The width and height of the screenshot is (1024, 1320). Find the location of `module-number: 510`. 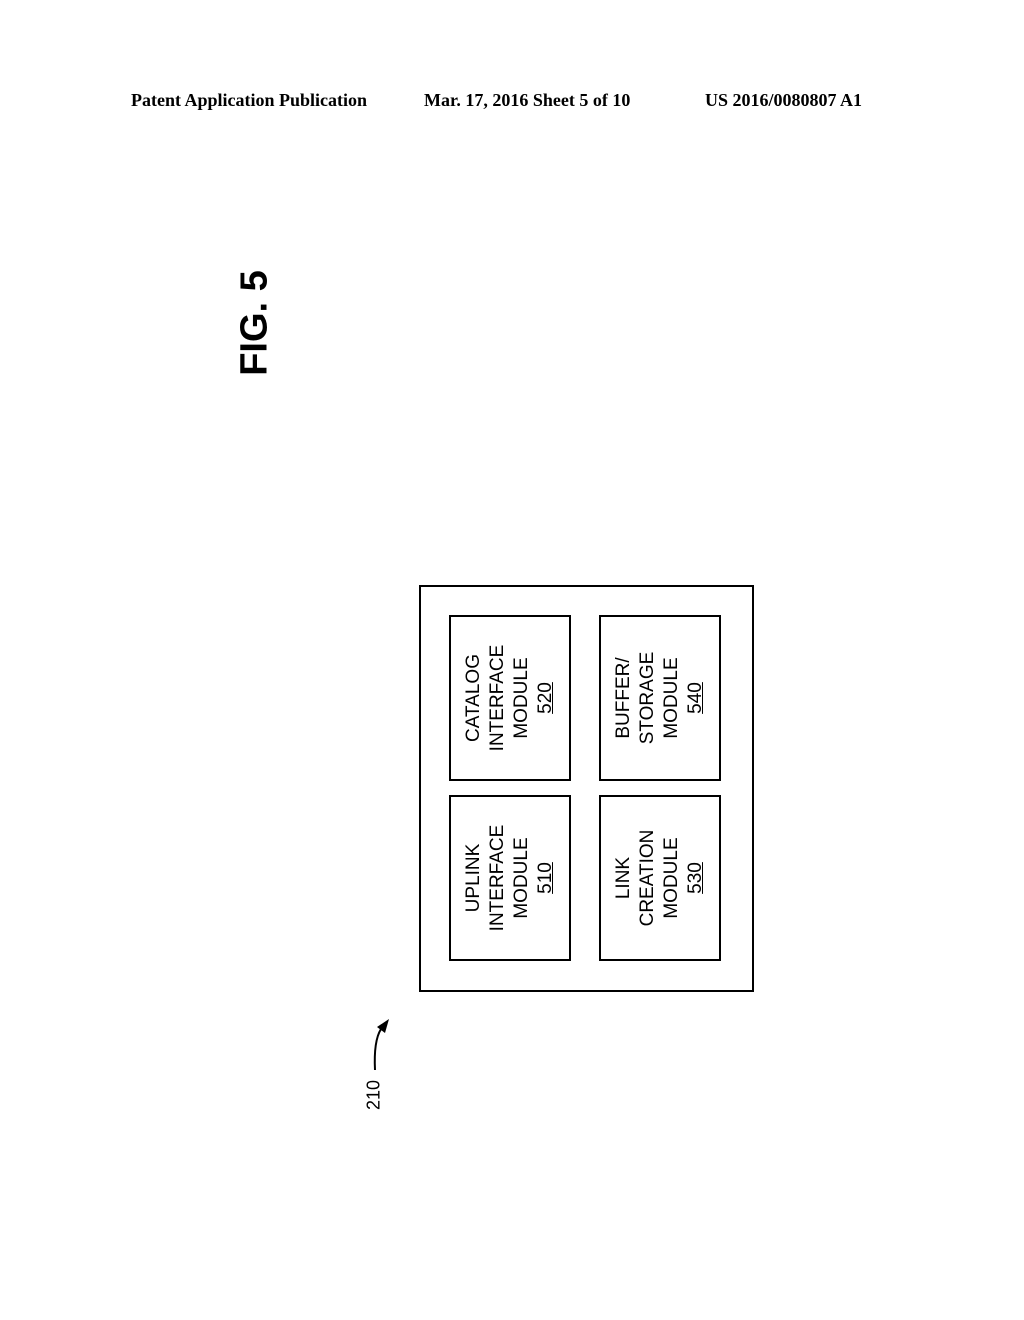

module-number: 510 is located at coordinates (545, 878).